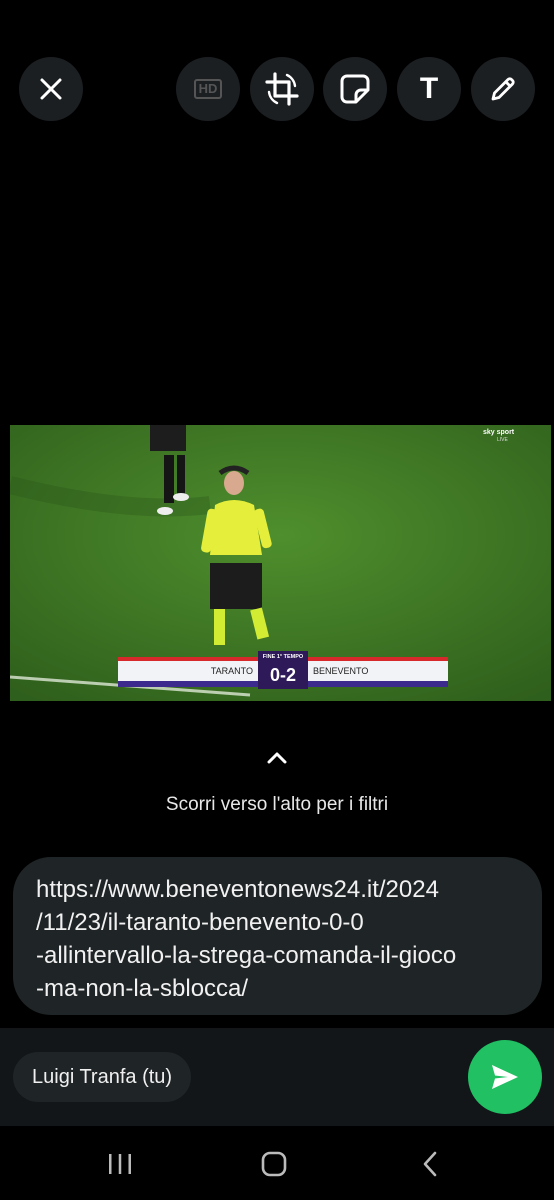 The image size is (554, 1200). I want to click on recents-icon, so click(120, 1164).